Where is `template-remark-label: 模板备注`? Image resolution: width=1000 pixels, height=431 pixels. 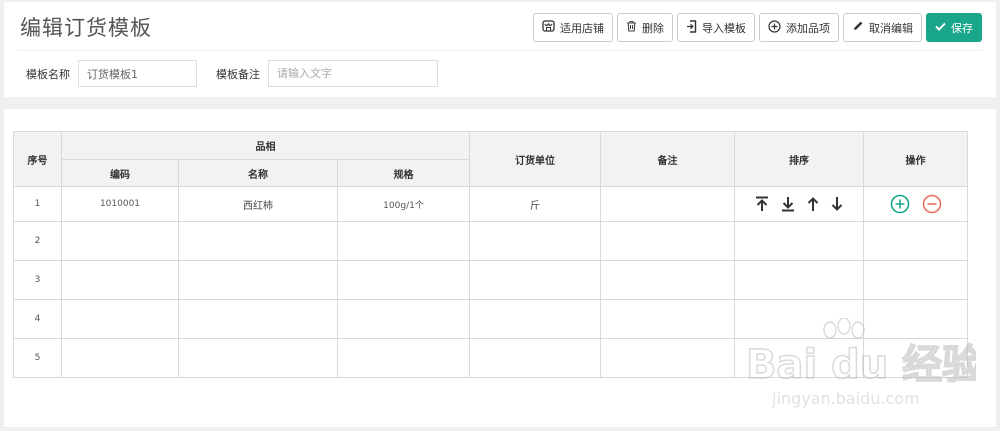
template-remark-label: 模板备注 is located at coordinates (238, 74).